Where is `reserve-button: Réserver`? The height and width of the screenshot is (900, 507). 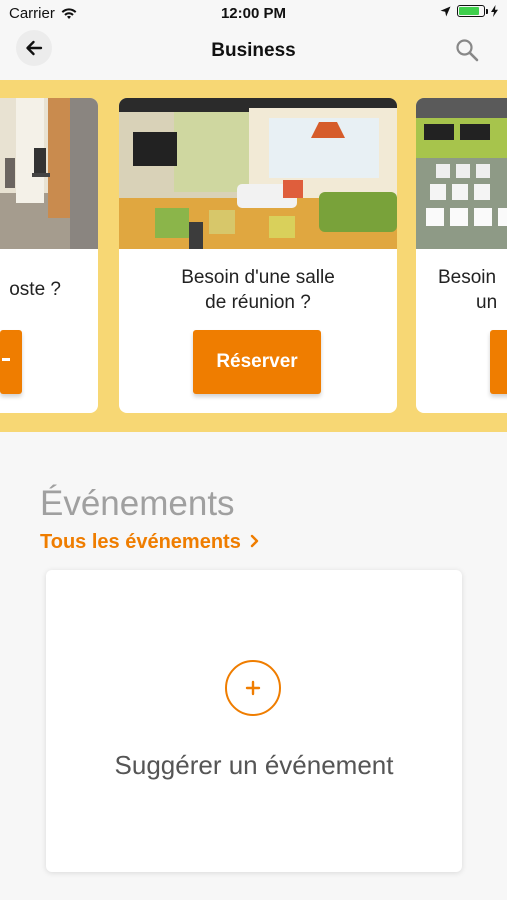
reserve-button: Réserver is located at coordinates (257, 362).